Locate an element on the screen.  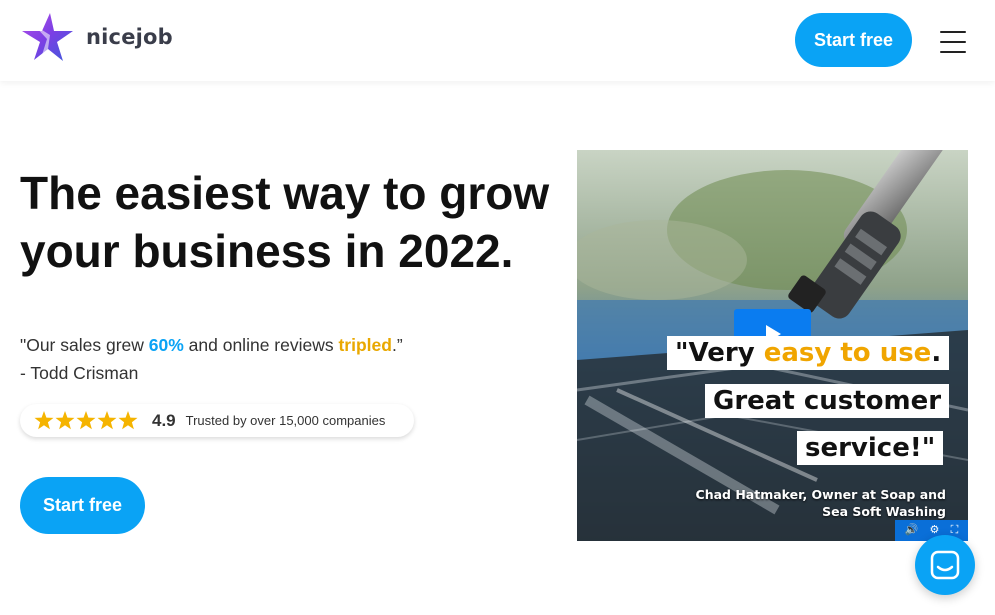
nicejob-logo: nicejob is located at coordinates (96, 37).